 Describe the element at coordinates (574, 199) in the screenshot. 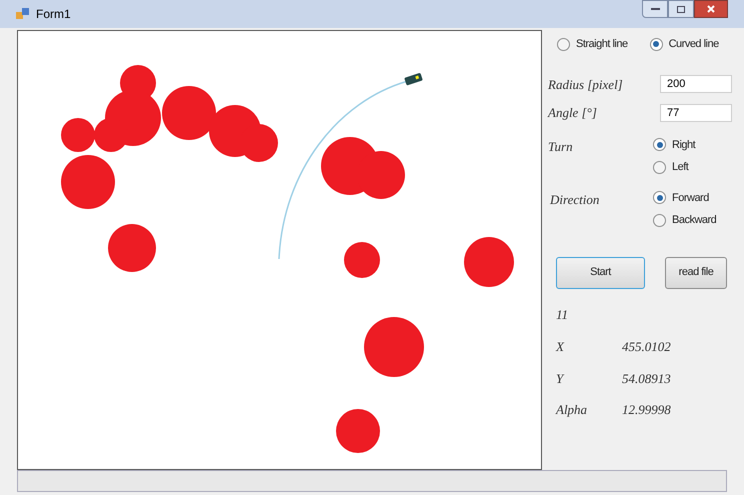

I see `group-label: Direction` at that location.